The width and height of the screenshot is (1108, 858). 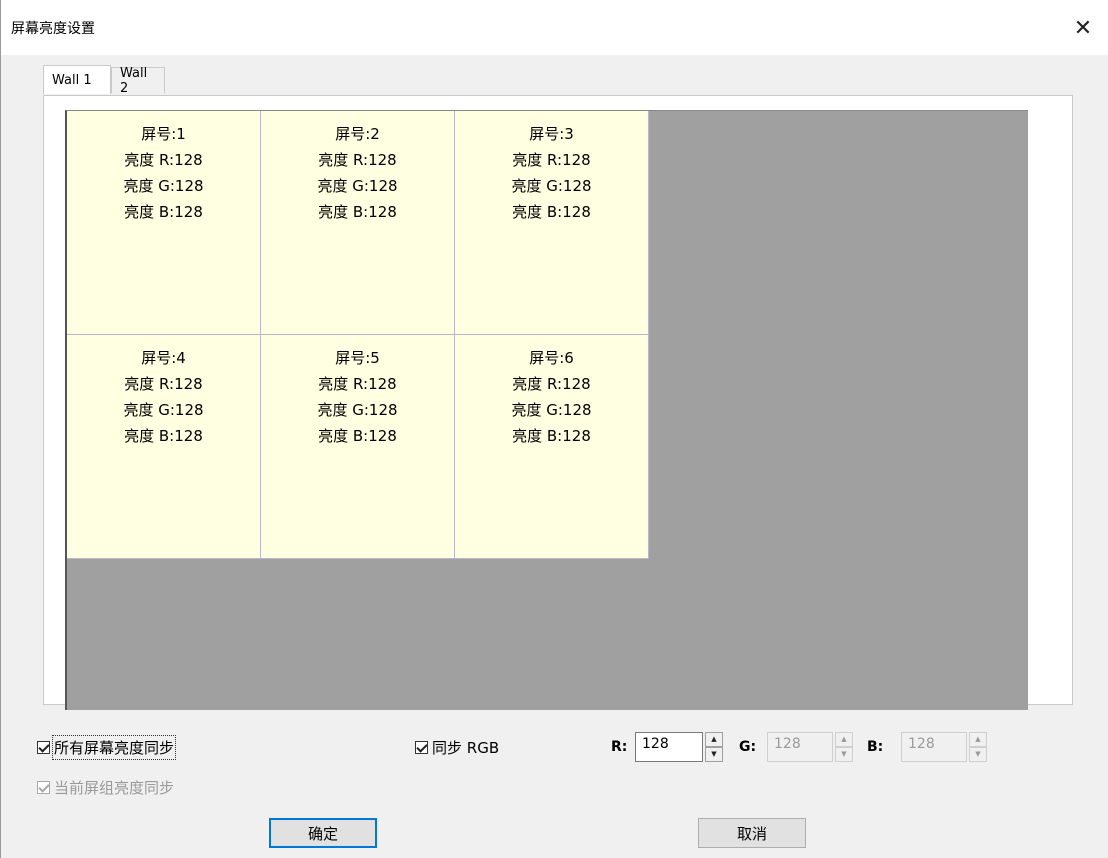 What do you see at coordinates (619, 747) in the screenshot?
I see `r-label: R:` at bounding box center [619, 747].